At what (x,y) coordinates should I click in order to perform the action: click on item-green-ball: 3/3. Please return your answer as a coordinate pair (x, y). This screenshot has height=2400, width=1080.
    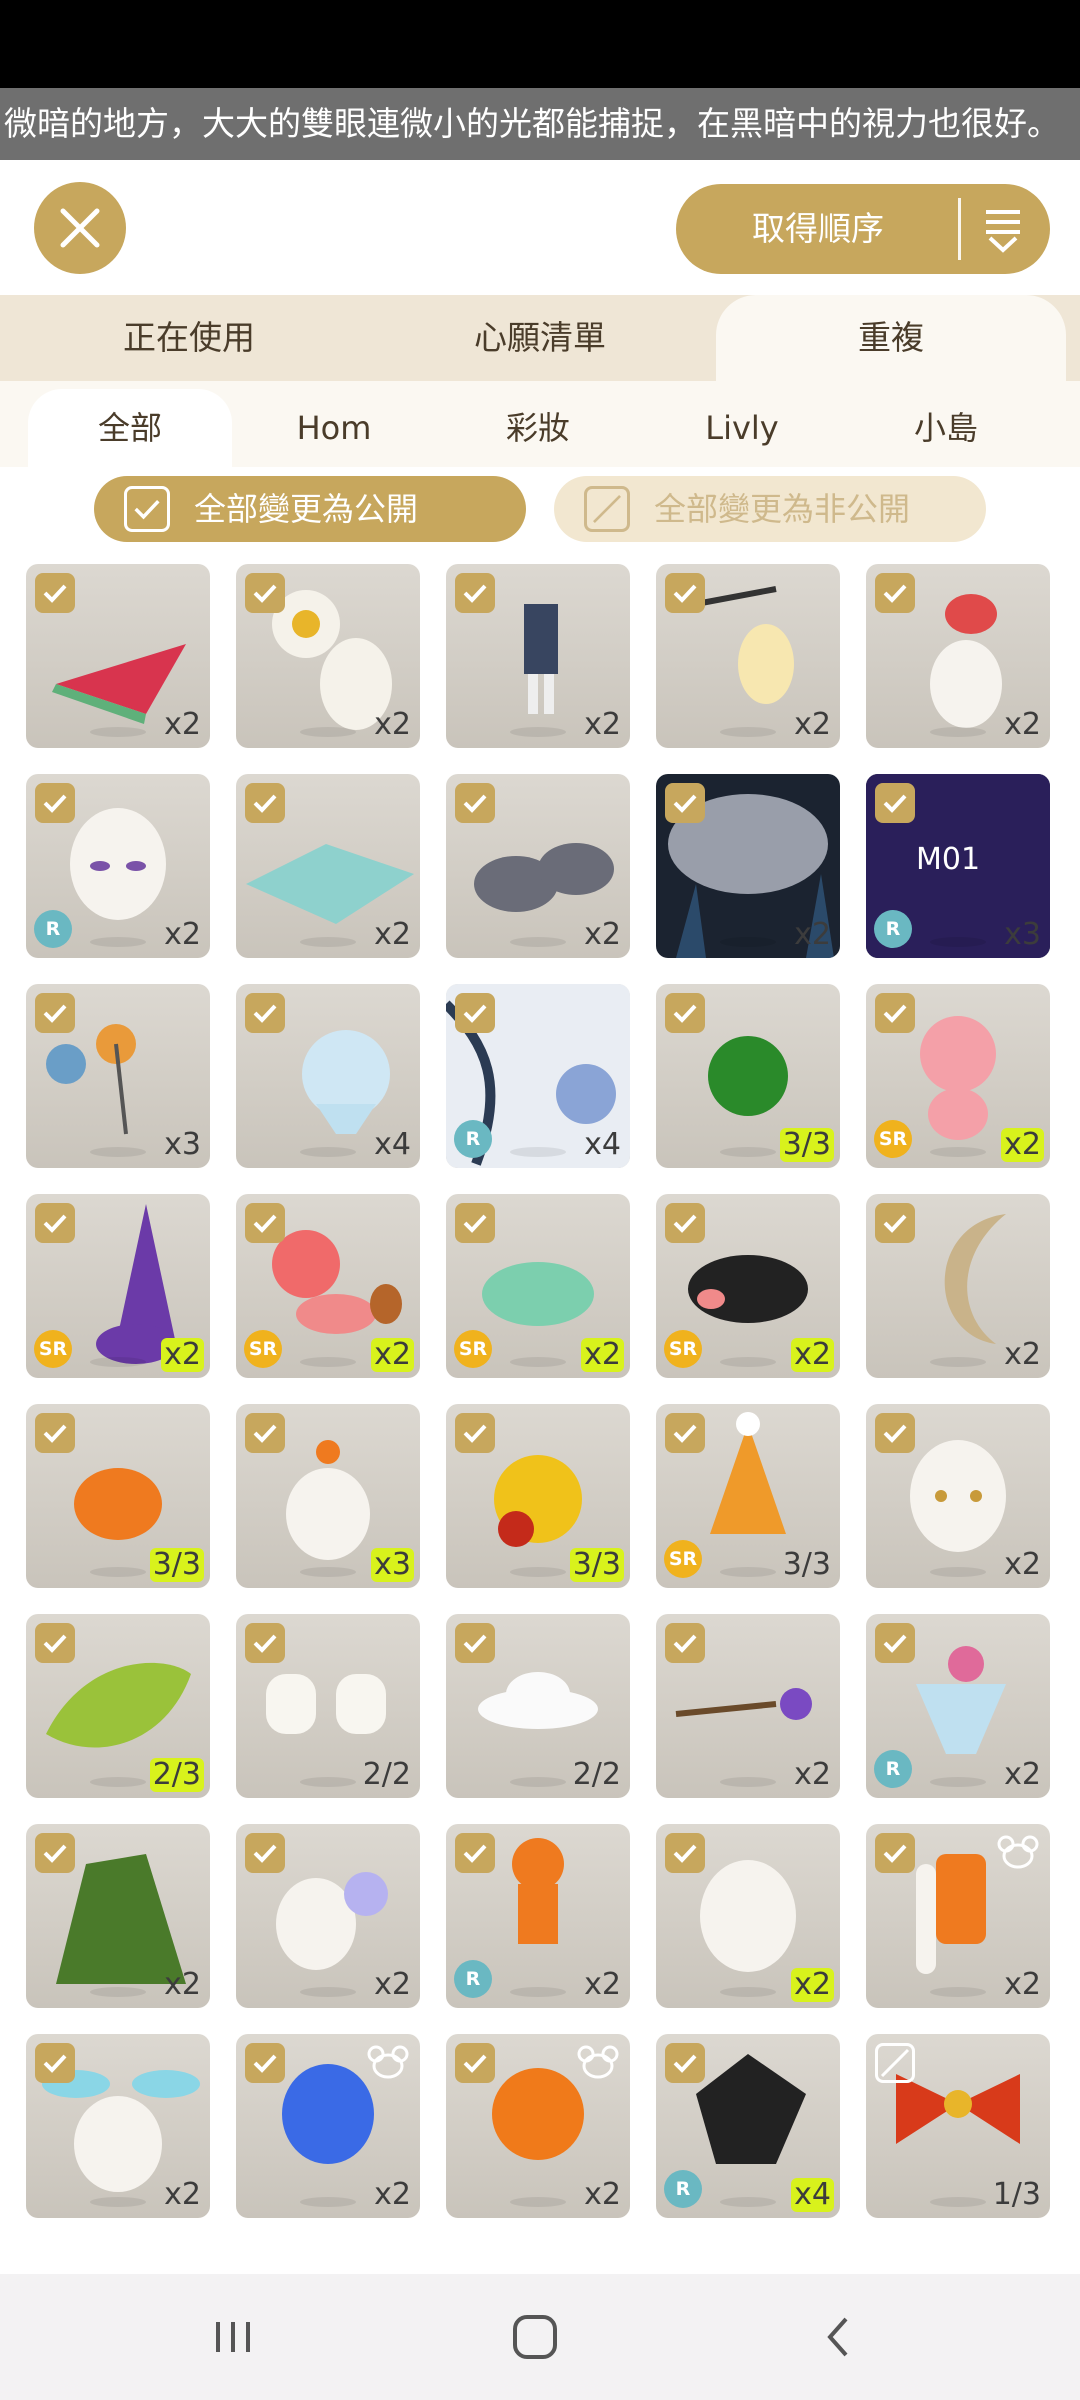
    Looking at the image, I should click on (748, 1076).